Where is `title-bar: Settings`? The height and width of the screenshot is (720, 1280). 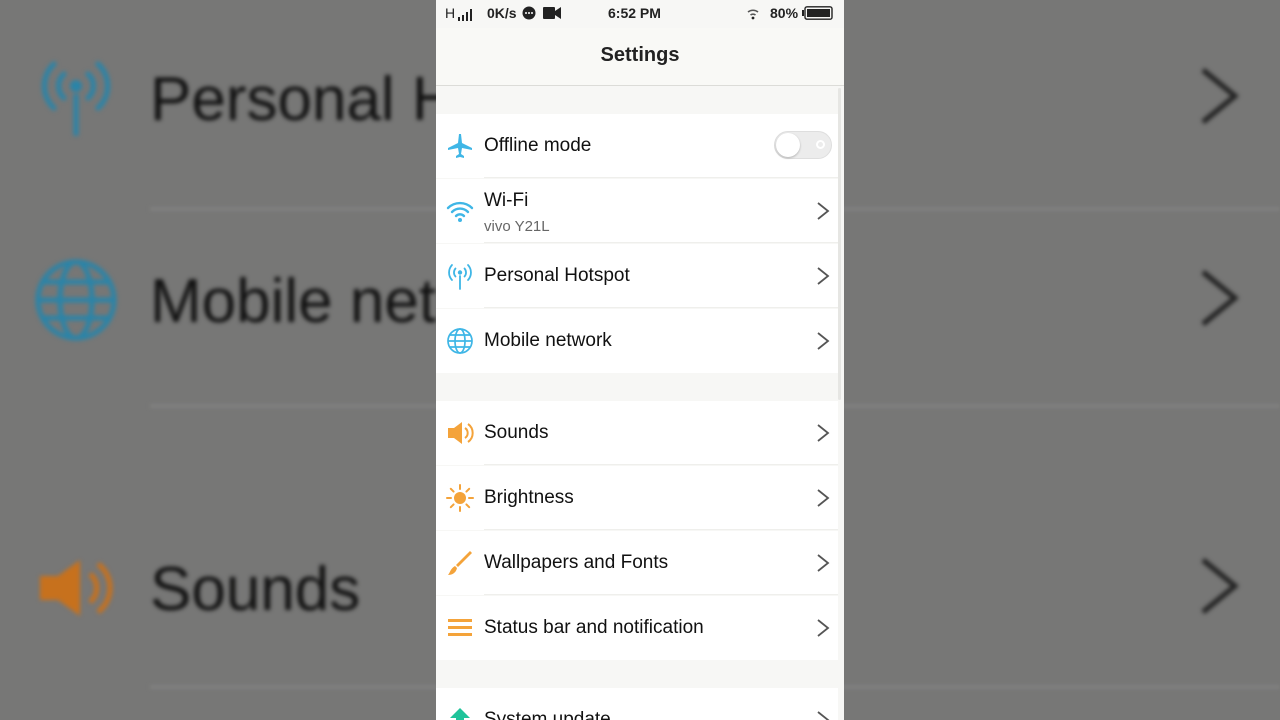
title-bar: Settings is located at coordinates (640, 57).